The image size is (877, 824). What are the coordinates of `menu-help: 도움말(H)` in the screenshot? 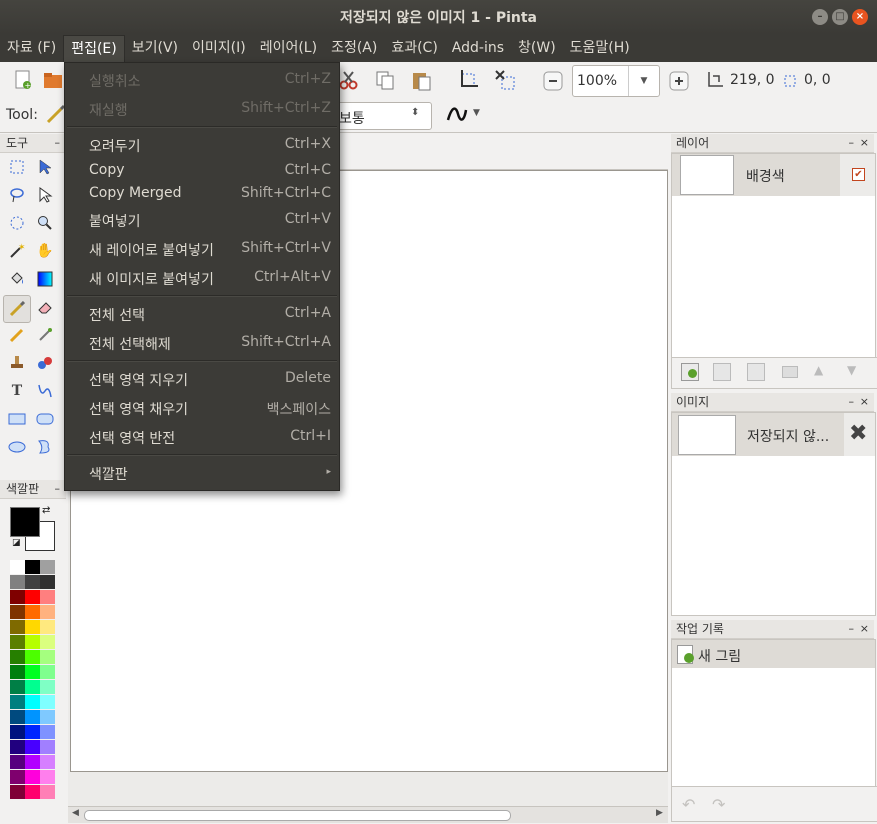 It's located at (600, 48).